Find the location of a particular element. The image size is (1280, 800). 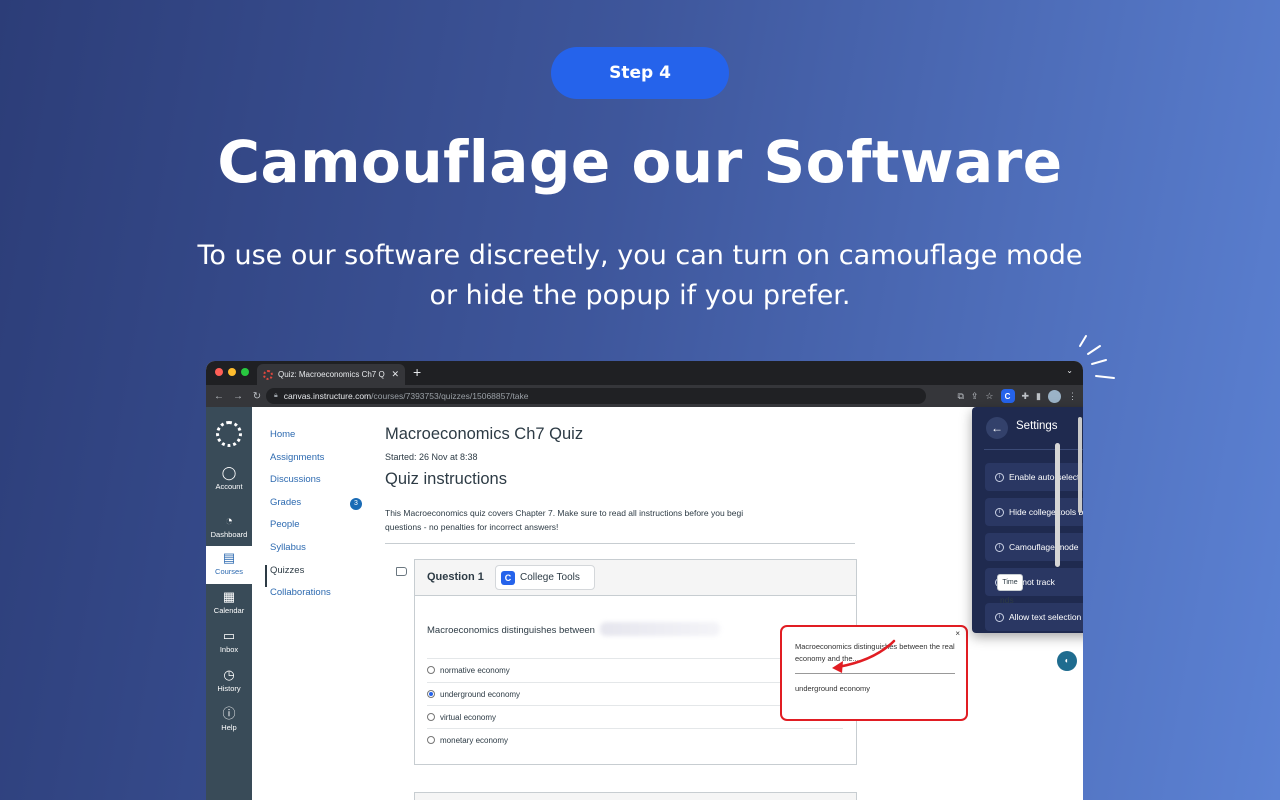

install-icon: ⧉ is located at coordinates (960, 396).